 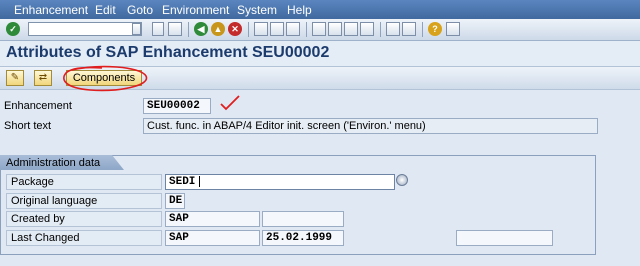 I want to click on shortcut-icon, so click(x=409, y=29).